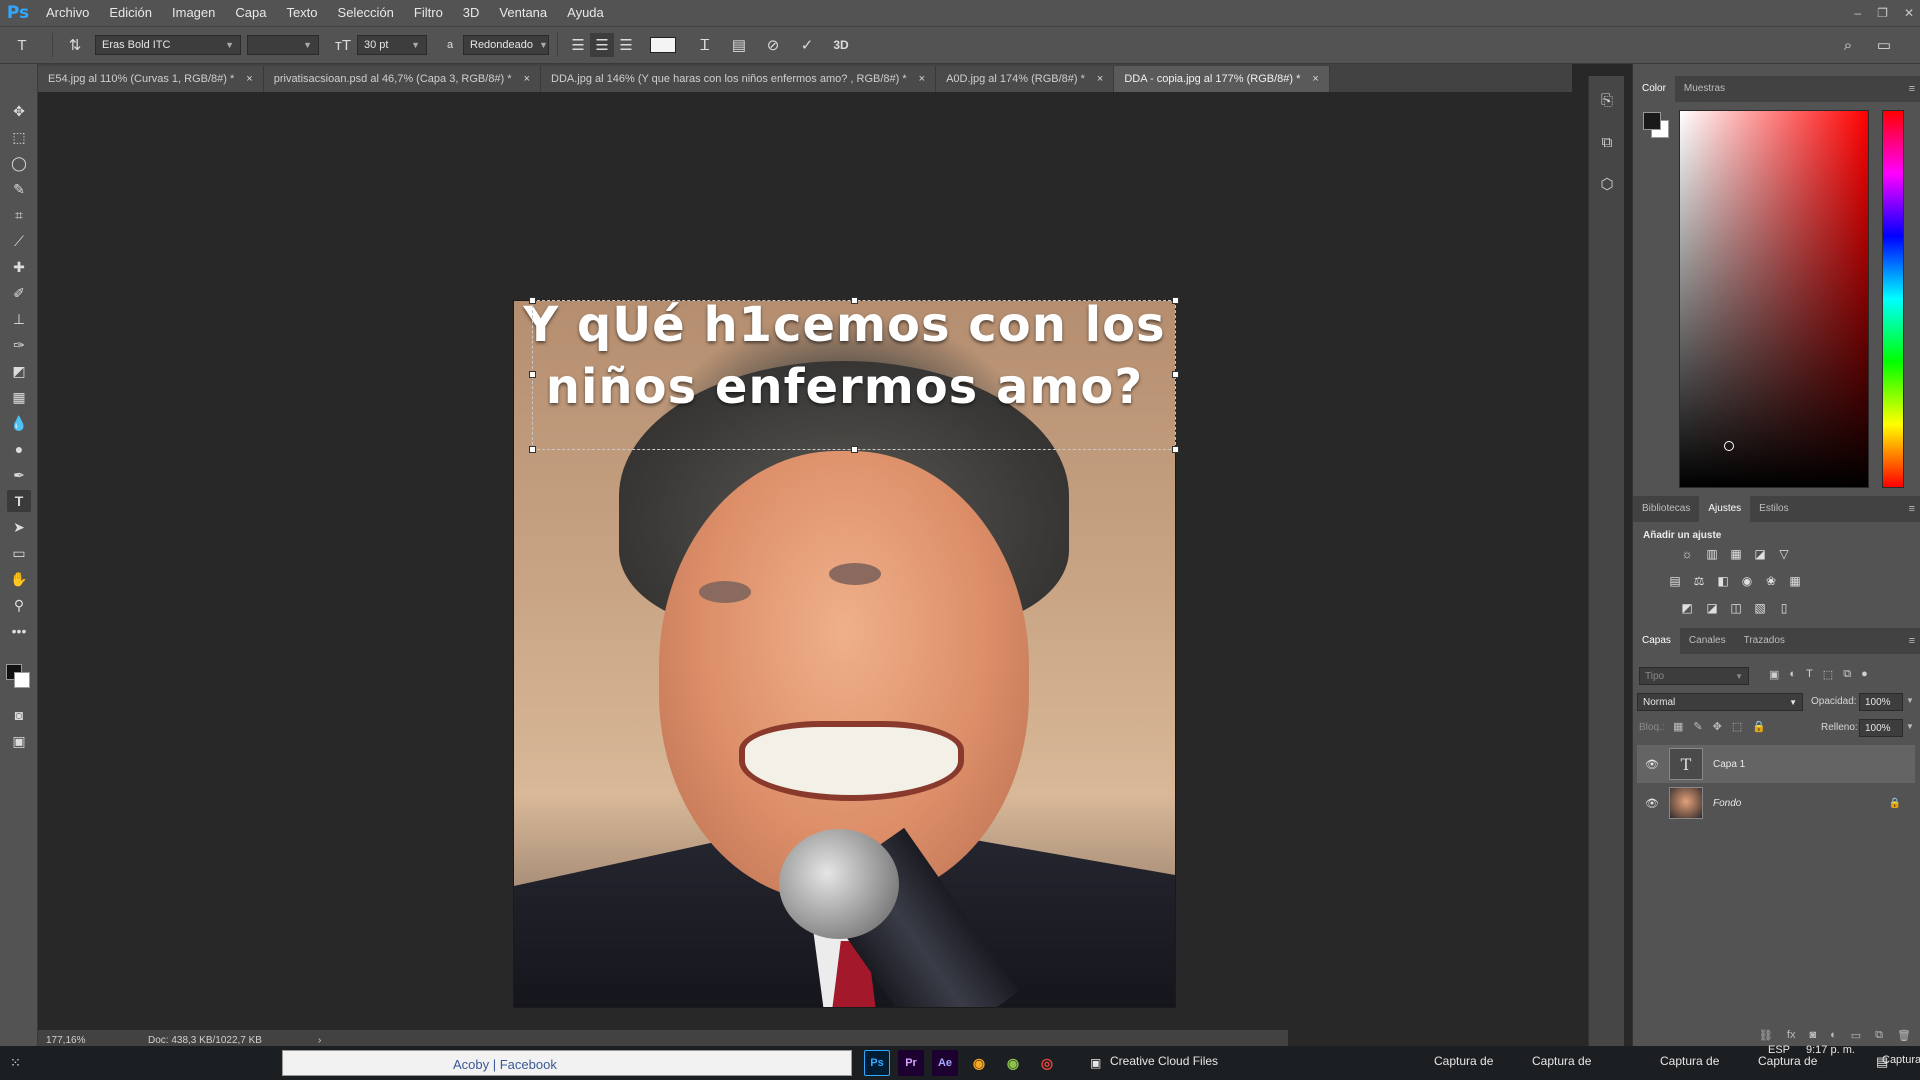  Describe the element at coordinates (1666, 509) in the screenshot. I see `tab-libraries: Bibliotecas` at that location.